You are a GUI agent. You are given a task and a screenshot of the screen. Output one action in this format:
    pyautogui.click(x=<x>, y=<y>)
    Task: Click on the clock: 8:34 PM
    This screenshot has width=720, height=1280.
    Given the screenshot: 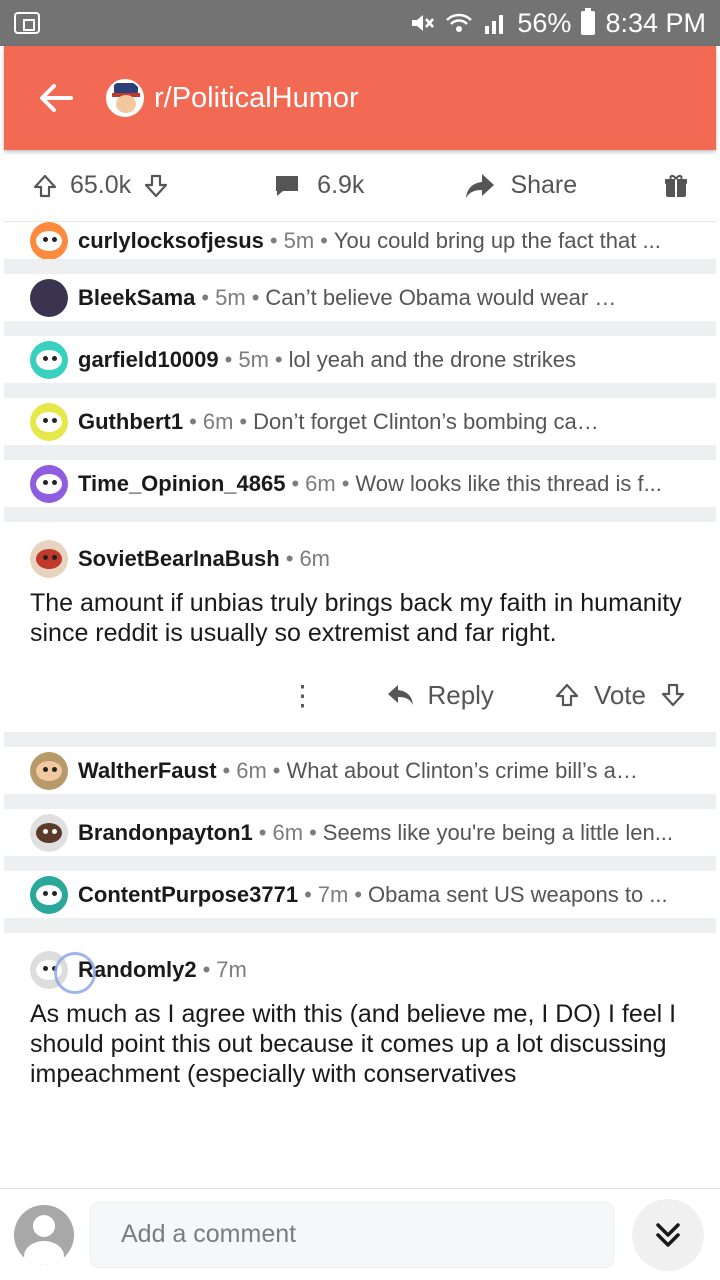 What is the action you would take?
    pyautogui.click(x=655, y=22)
    